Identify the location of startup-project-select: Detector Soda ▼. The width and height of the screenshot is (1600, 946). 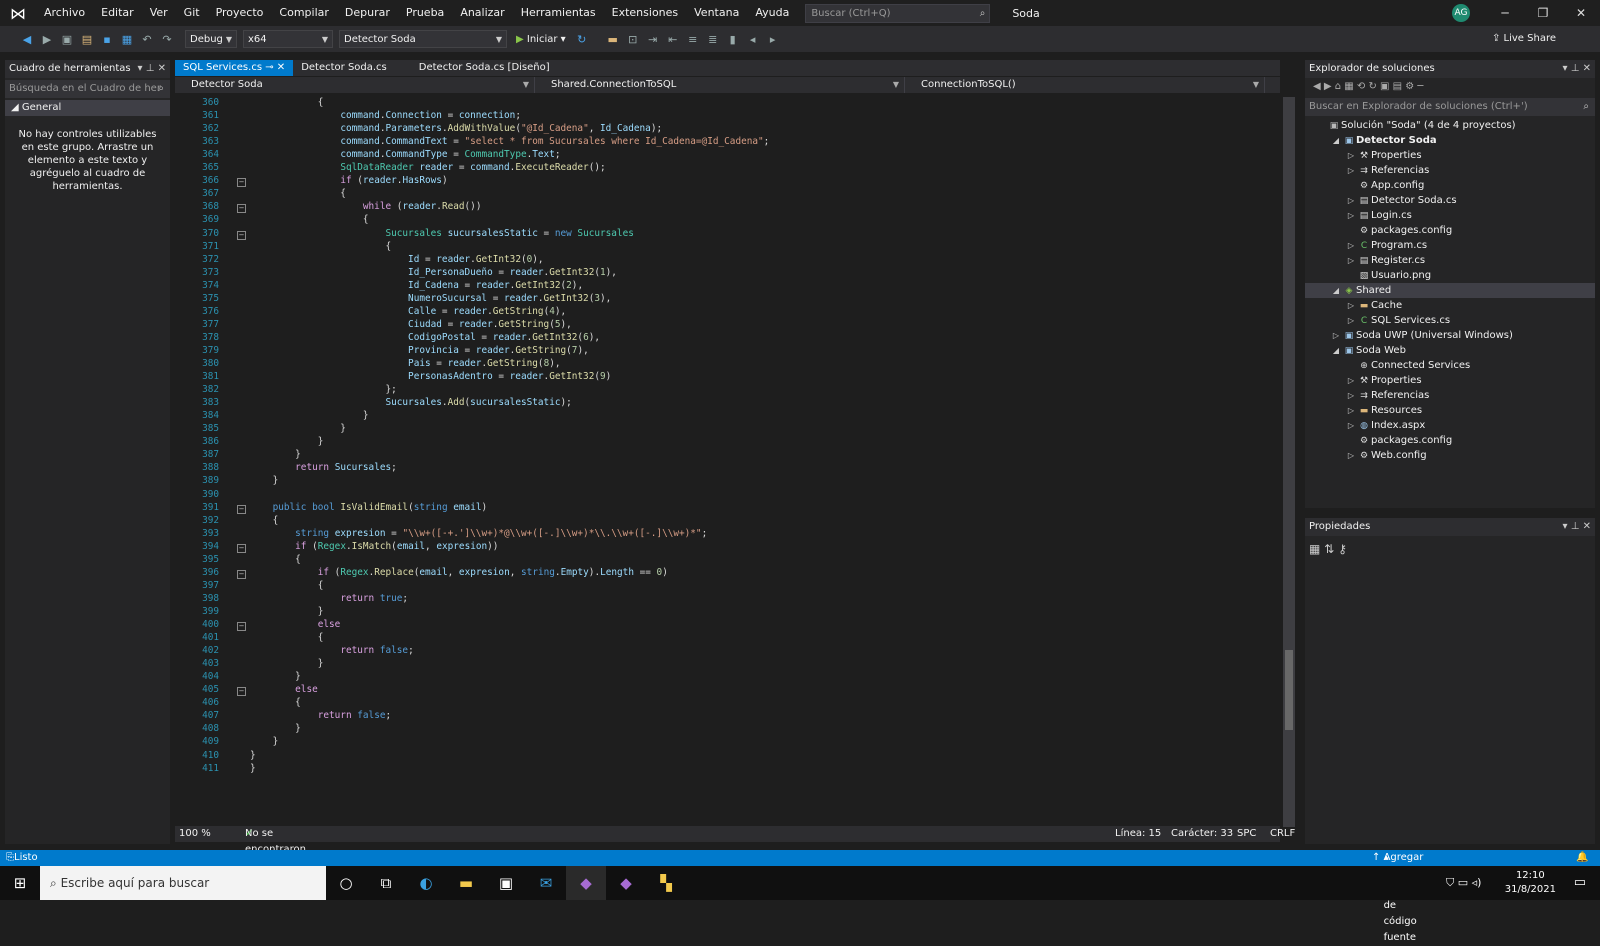
(423, 39).